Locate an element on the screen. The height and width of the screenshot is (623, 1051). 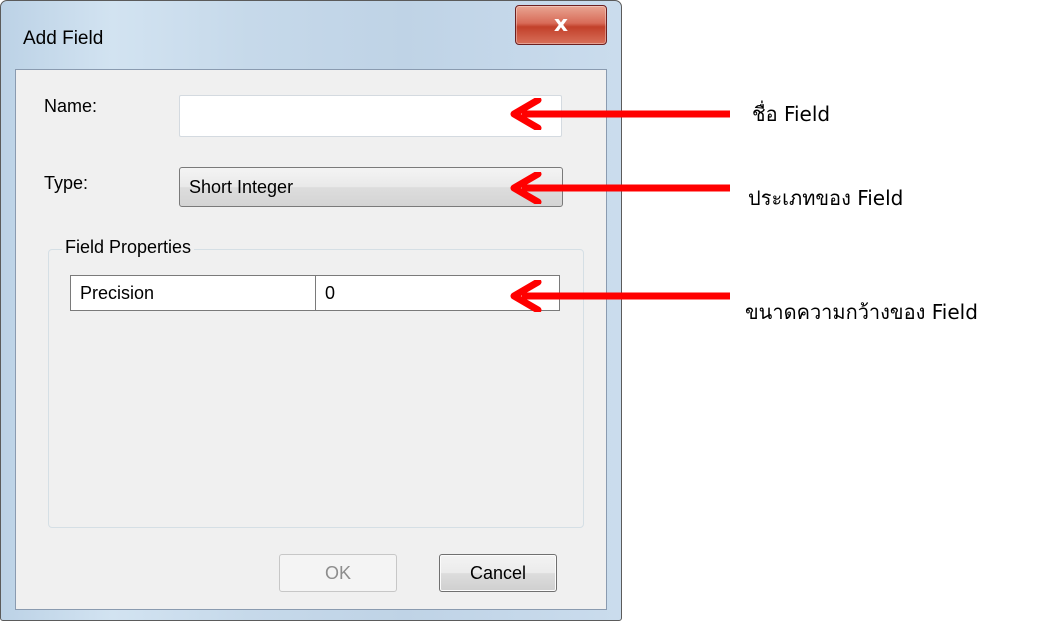
dialog-title: Add Field is located at coordinates (63, 38).